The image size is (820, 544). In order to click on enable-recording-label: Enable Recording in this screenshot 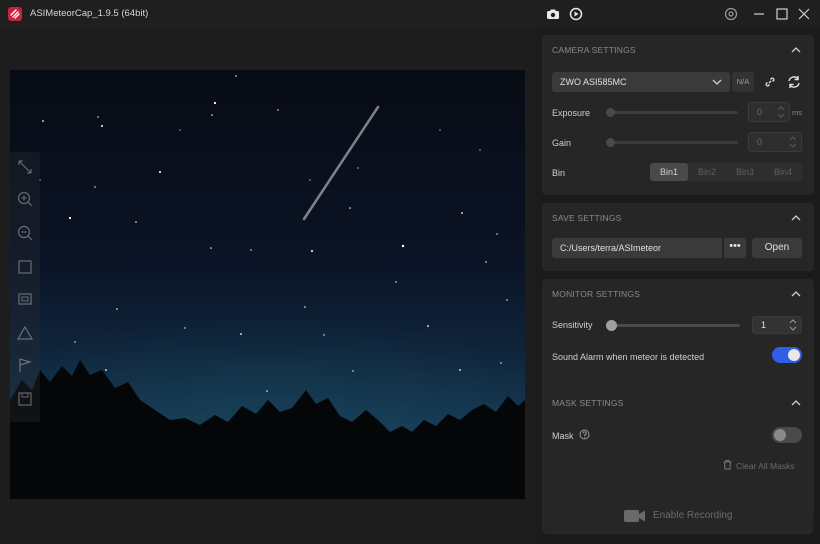, I will do `click(693, 515)`.